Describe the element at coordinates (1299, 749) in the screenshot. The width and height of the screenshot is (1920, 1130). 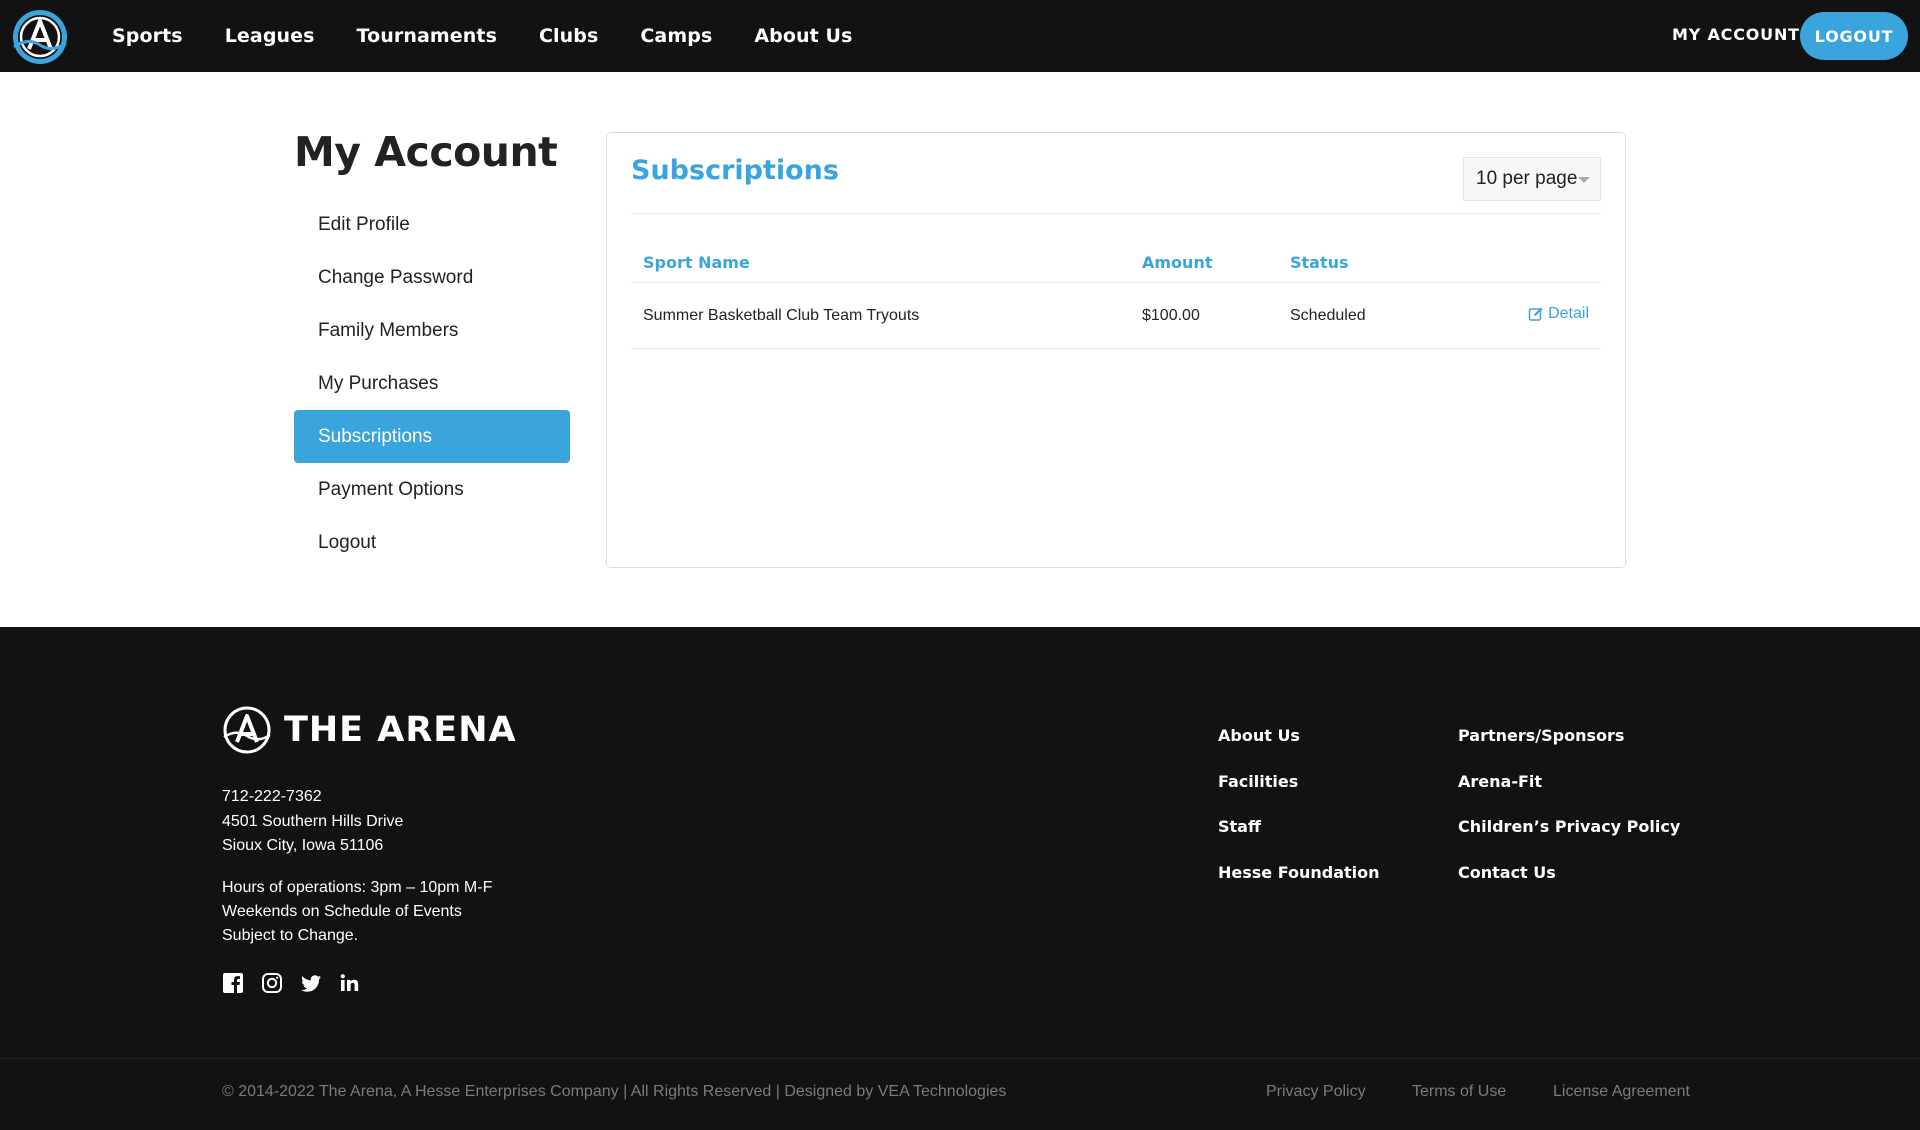
I see `footer-link-about-us: About Us` at that location.